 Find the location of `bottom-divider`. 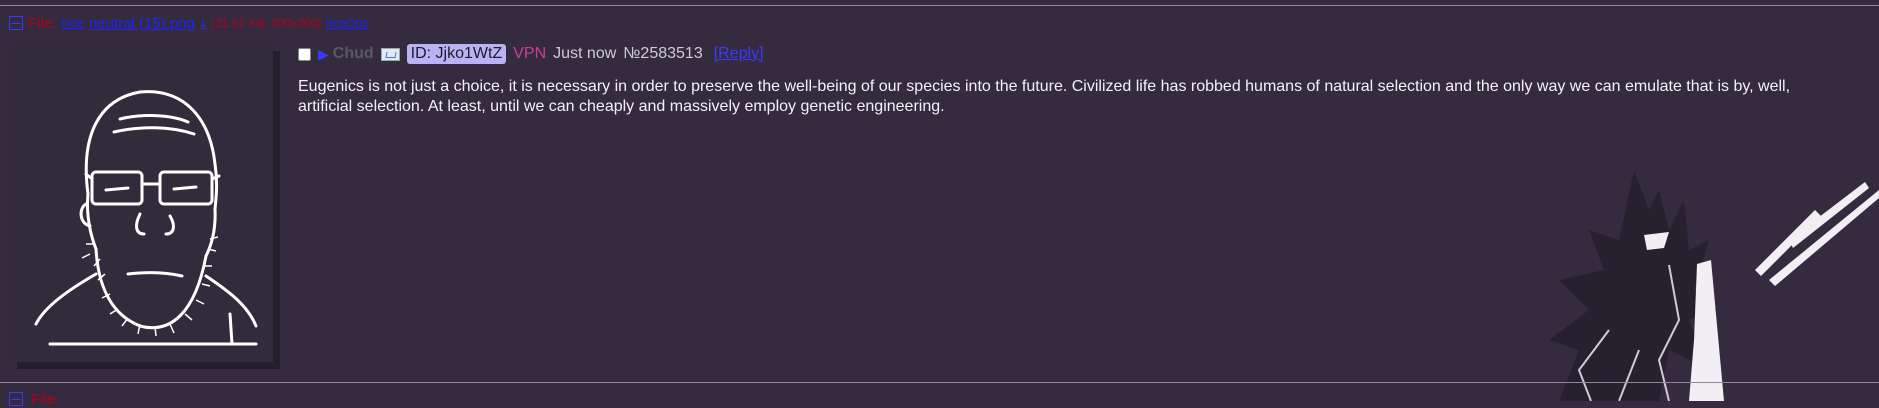

bottom-divider is located at coordinates (939, 382).